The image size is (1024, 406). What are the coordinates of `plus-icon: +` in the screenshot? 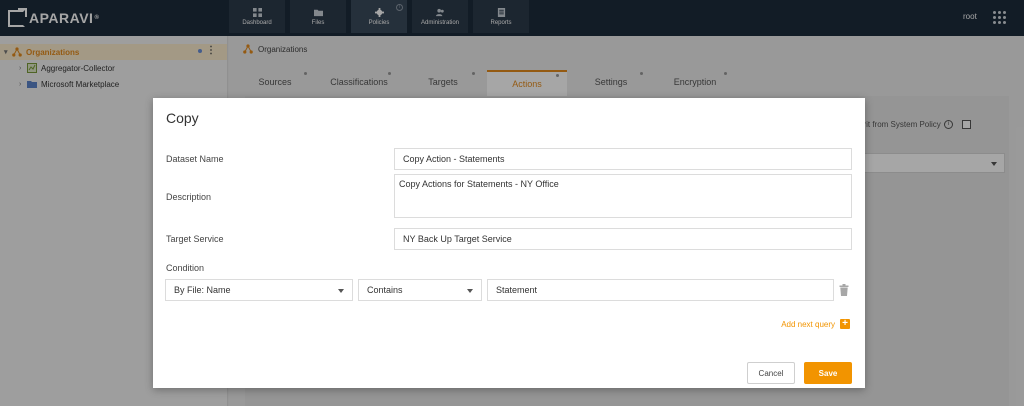 It's located at (845, 324).